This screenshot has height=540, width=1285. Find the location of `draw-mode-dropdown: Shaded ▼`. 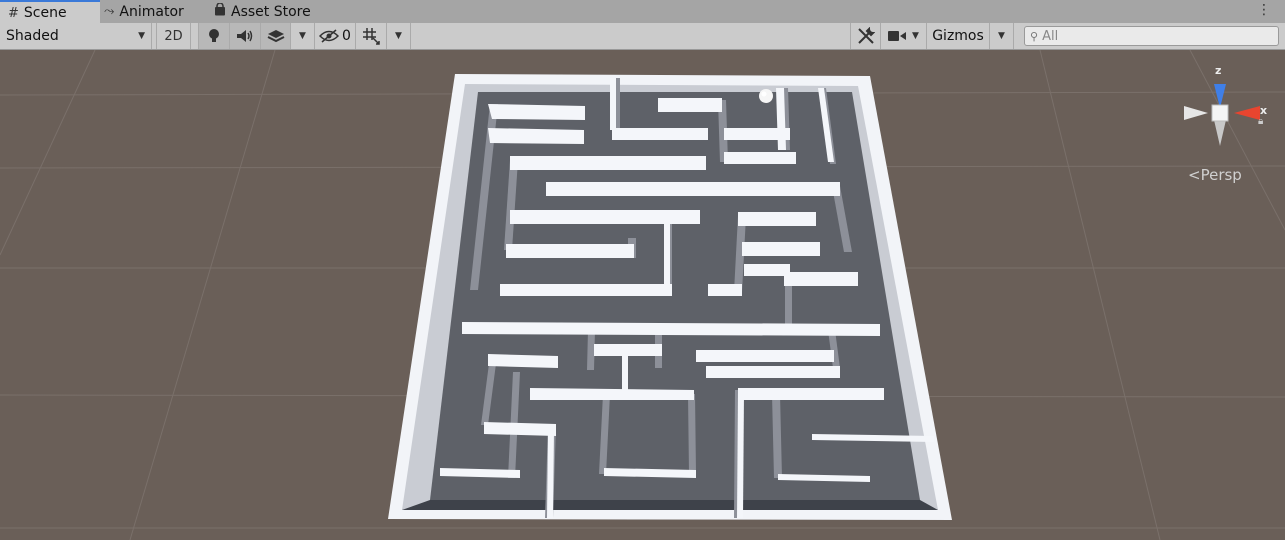

draw-mode-dropdown: Shaded ▼ is located at coordinates (76, 36).